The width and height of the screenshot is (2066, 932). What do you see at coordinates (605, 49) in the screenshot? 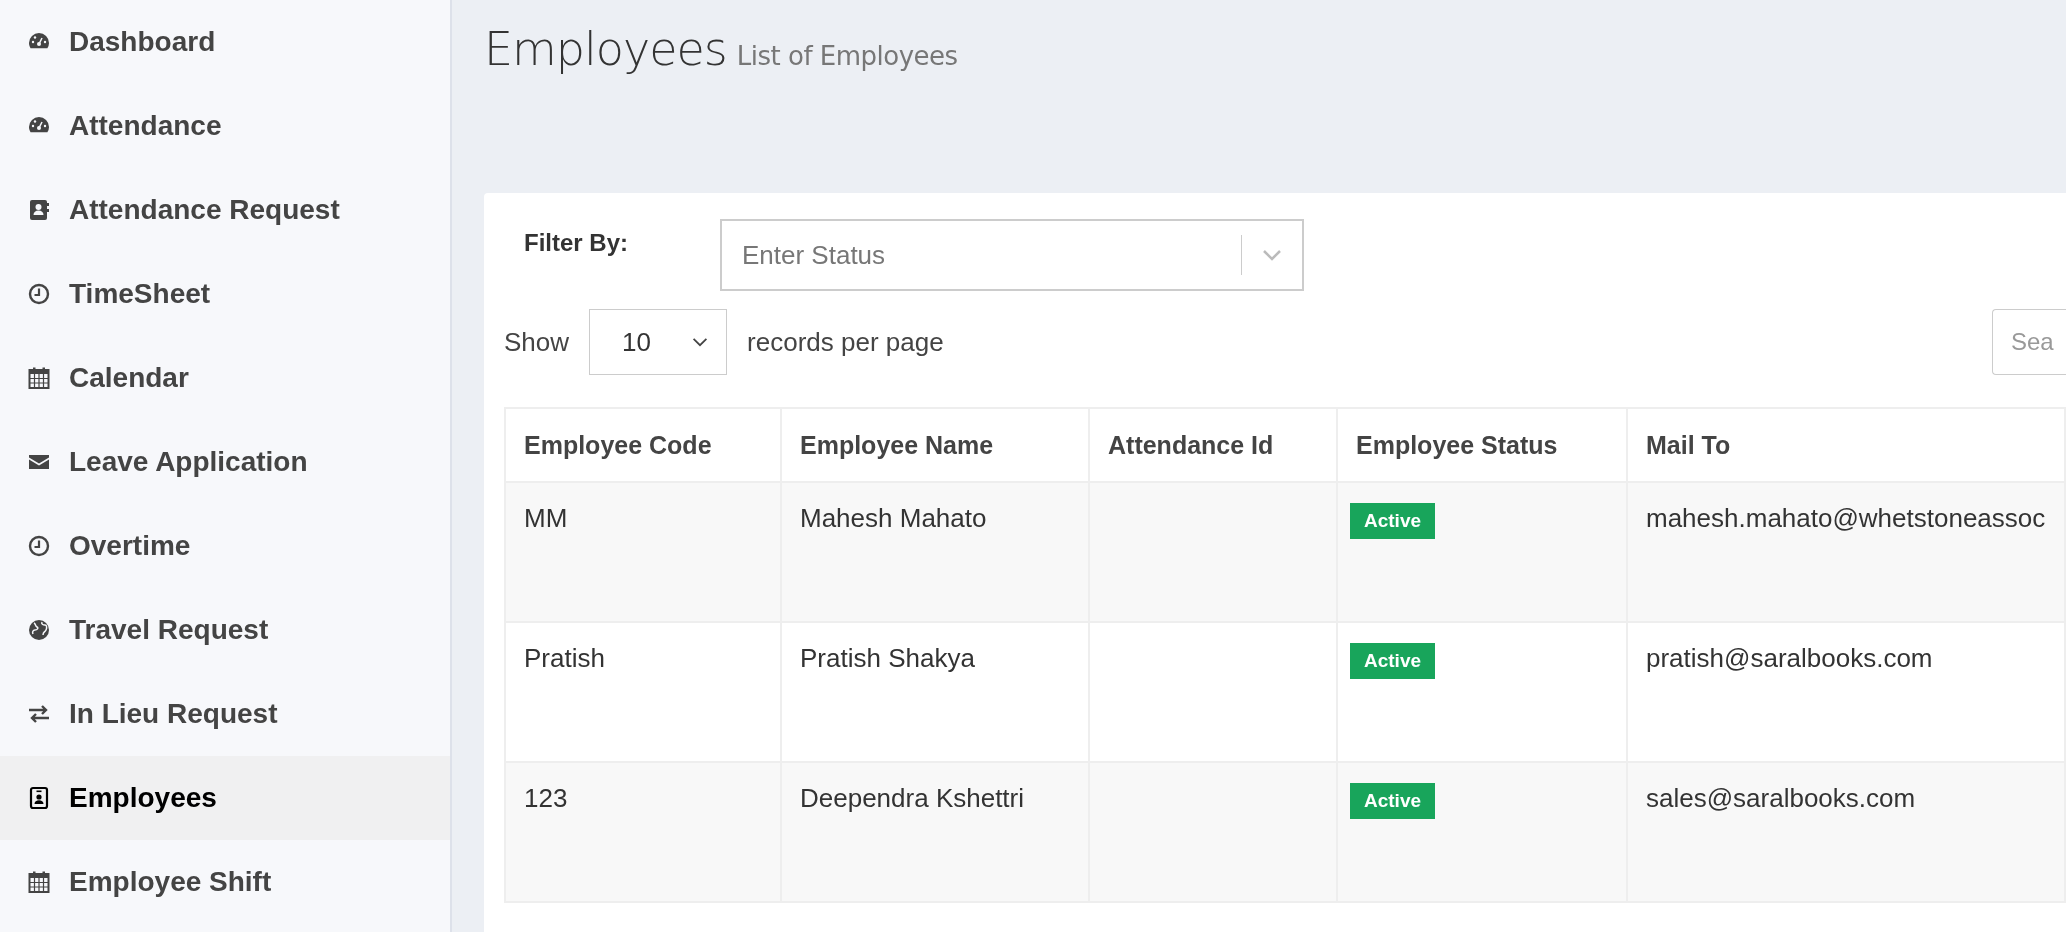
I see `page-title: Employees` at bounding box center [605, 49].